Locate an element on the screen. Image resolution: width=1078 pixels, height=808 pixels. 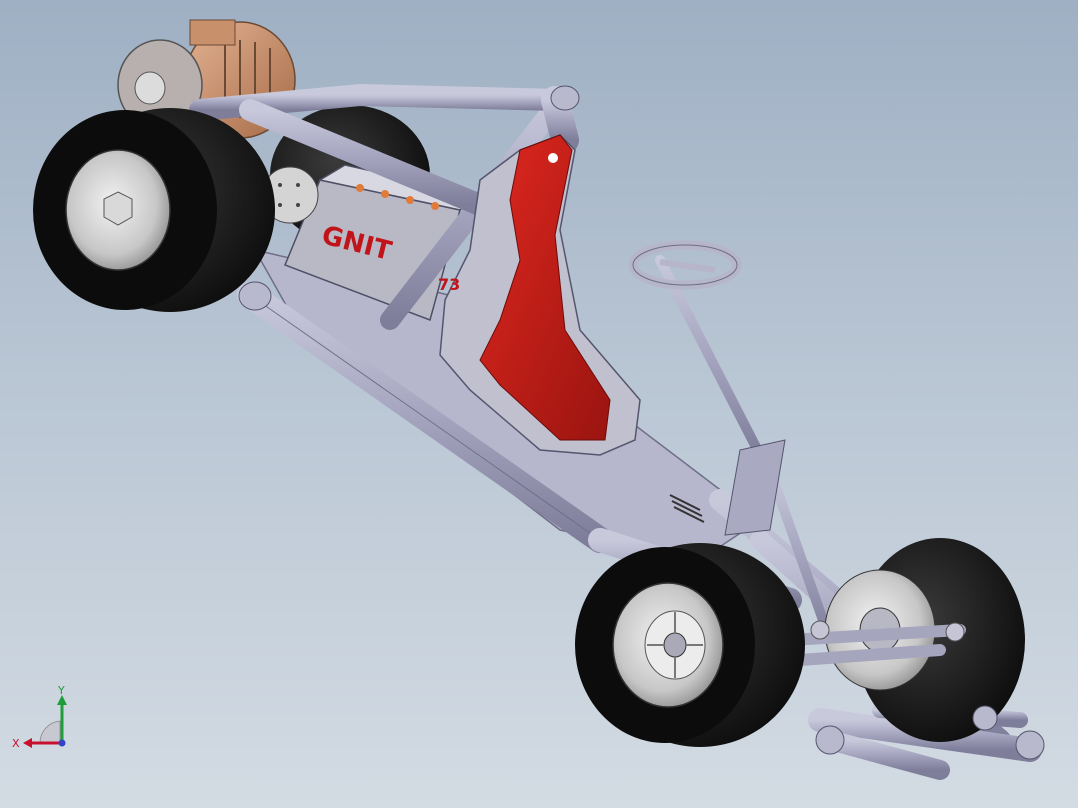
z-axis-point is located at coordinates (62, 743).